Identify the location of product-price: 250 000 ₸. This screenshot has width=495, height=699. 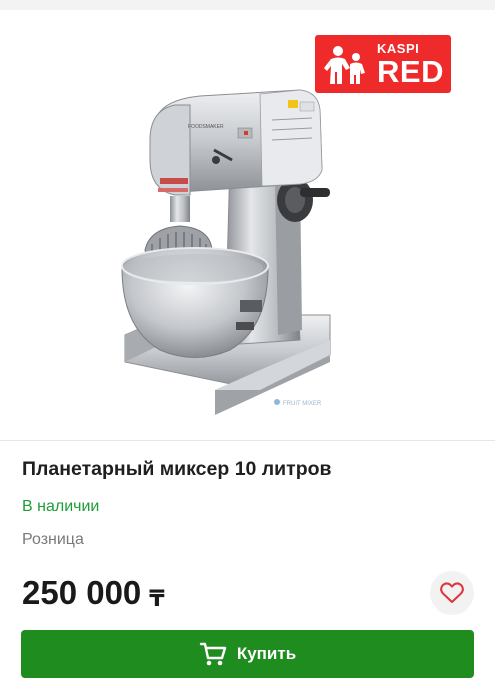
(93, 593).